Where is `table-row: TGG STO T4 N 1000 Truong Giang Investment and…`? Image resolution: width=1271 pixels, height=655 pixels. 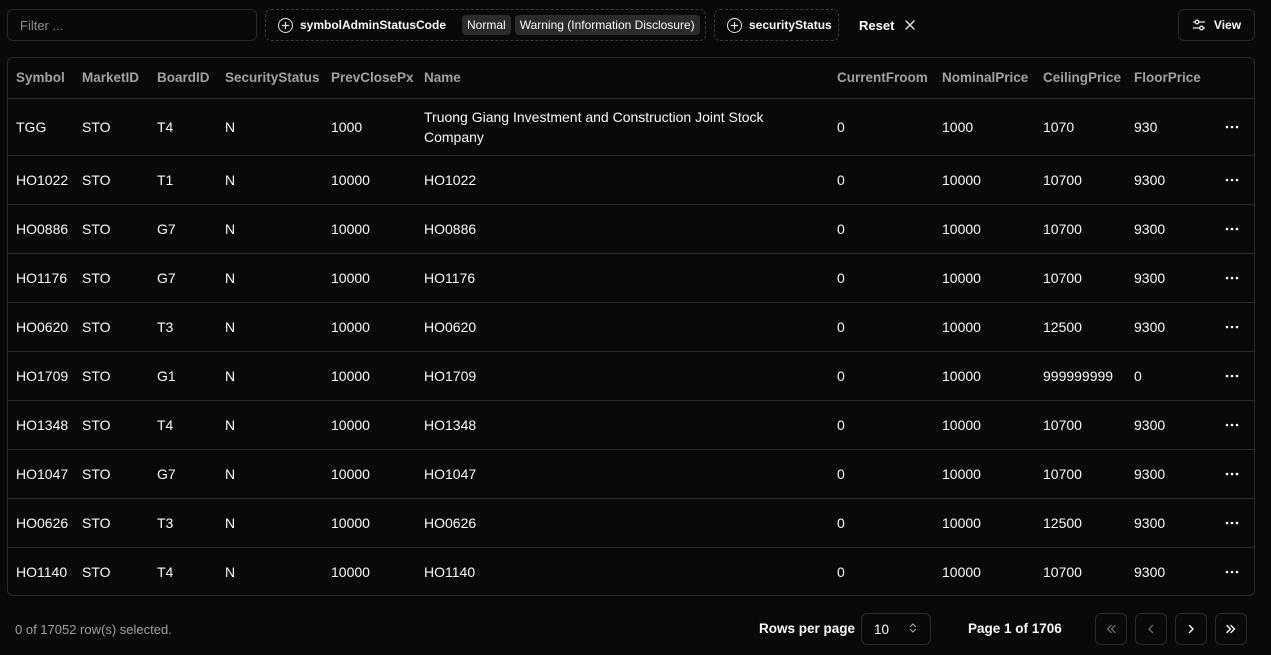 table-row: TGG STO T4 N 1000 Truong Giang Investment and… is located at coordinates (631, 127).